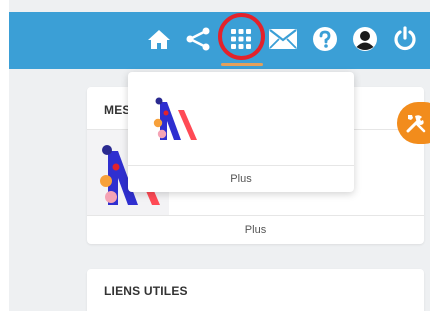 Image resolution: width=430 pixels, height=311 pixels. What do you see at coordinates (255, 215) in the screenshot?
I see `card-footer-divider` at bounding box center [255, 215].